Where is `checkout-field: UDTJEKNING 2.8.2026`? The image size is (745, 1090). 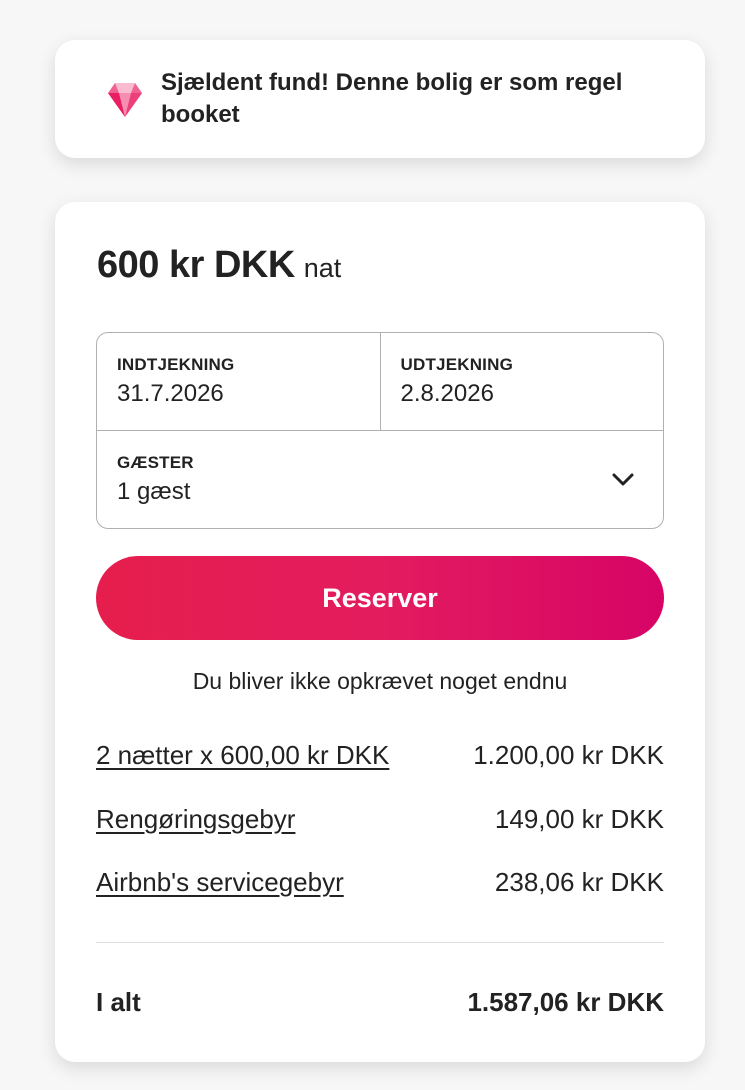 checkout-field: UDTJEKNING 2.8.2026 is located at coordinates (521, 381).